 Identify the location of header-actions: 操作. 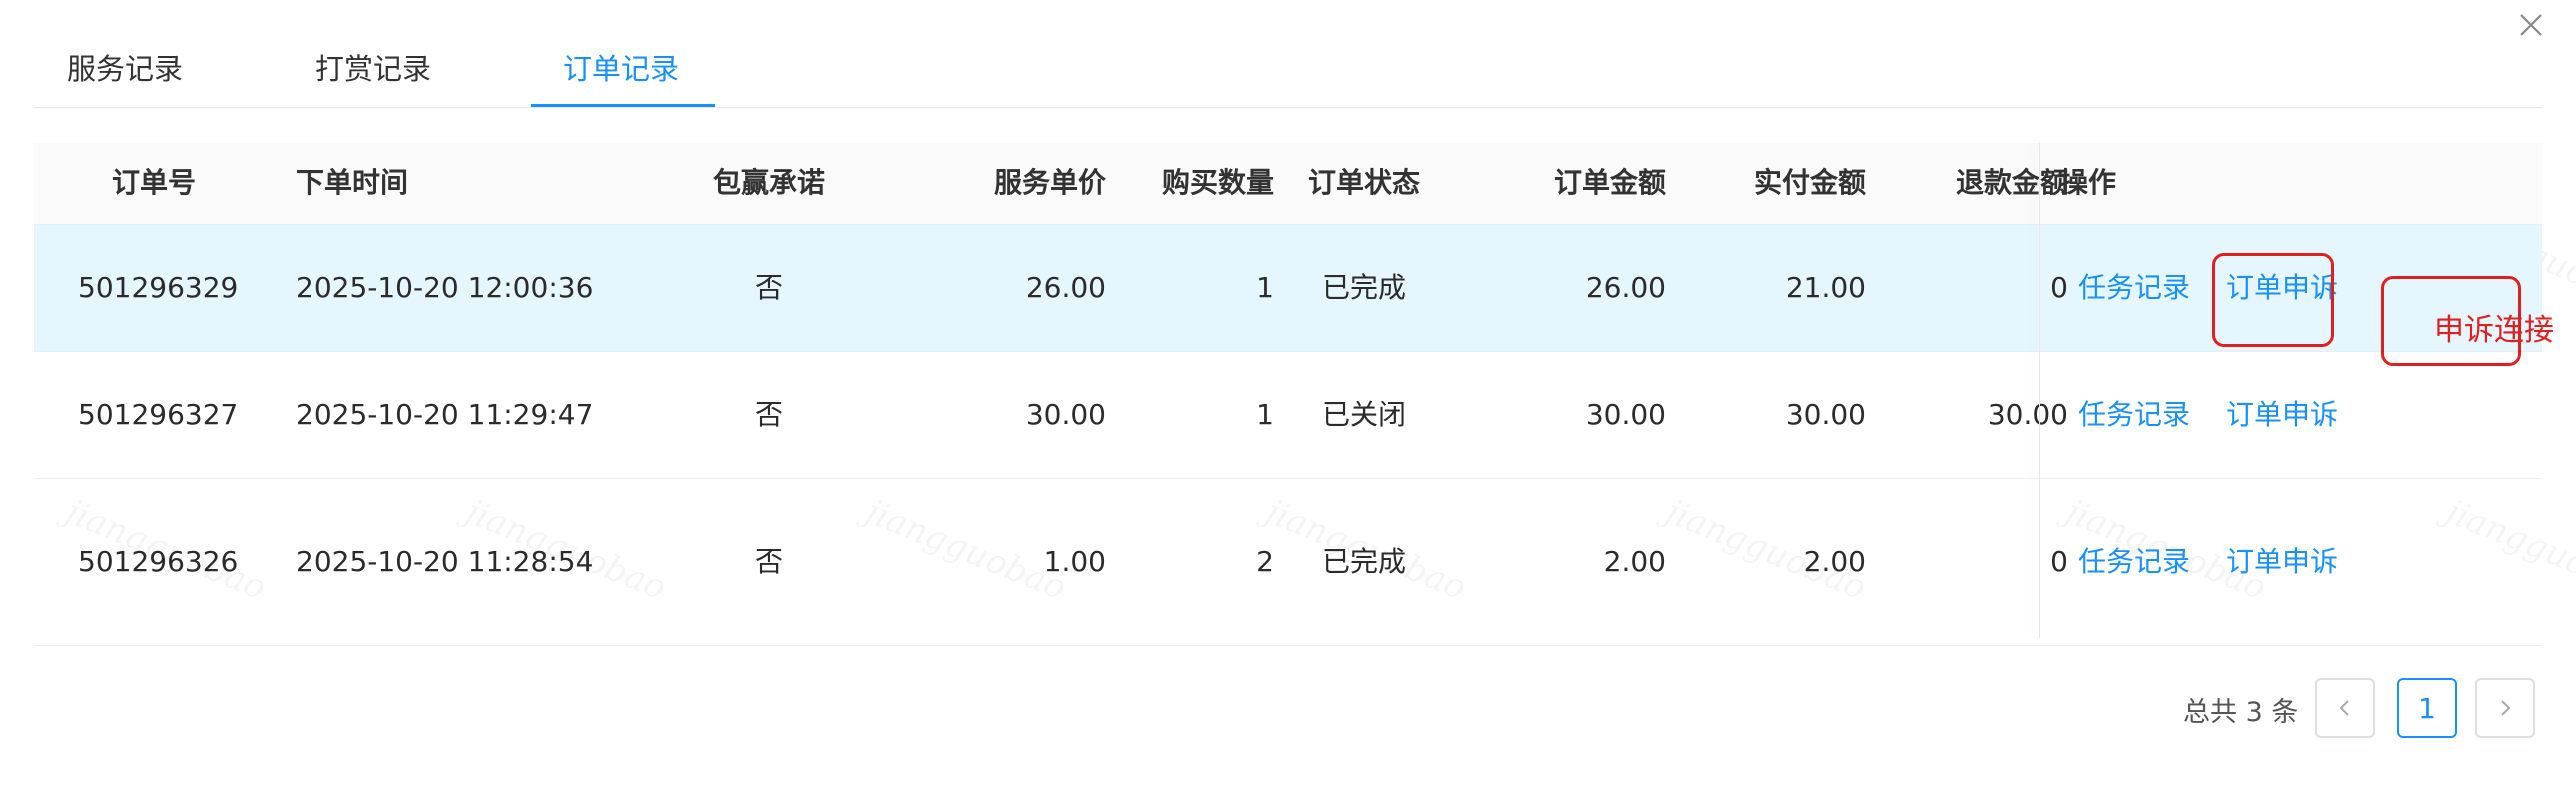
(2088, 182).